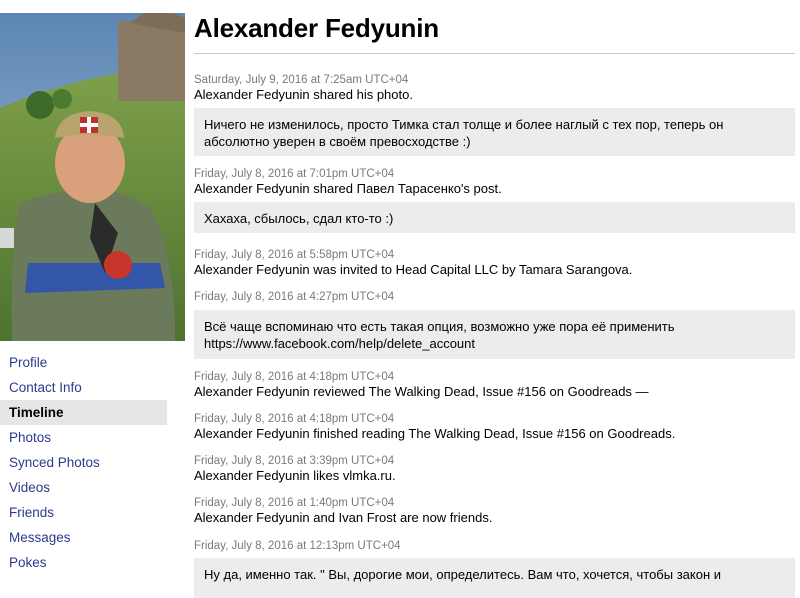 This screenshot has width=800, height=598. I want to click on sidebar-item-photos: Photos, so click(83, 437).